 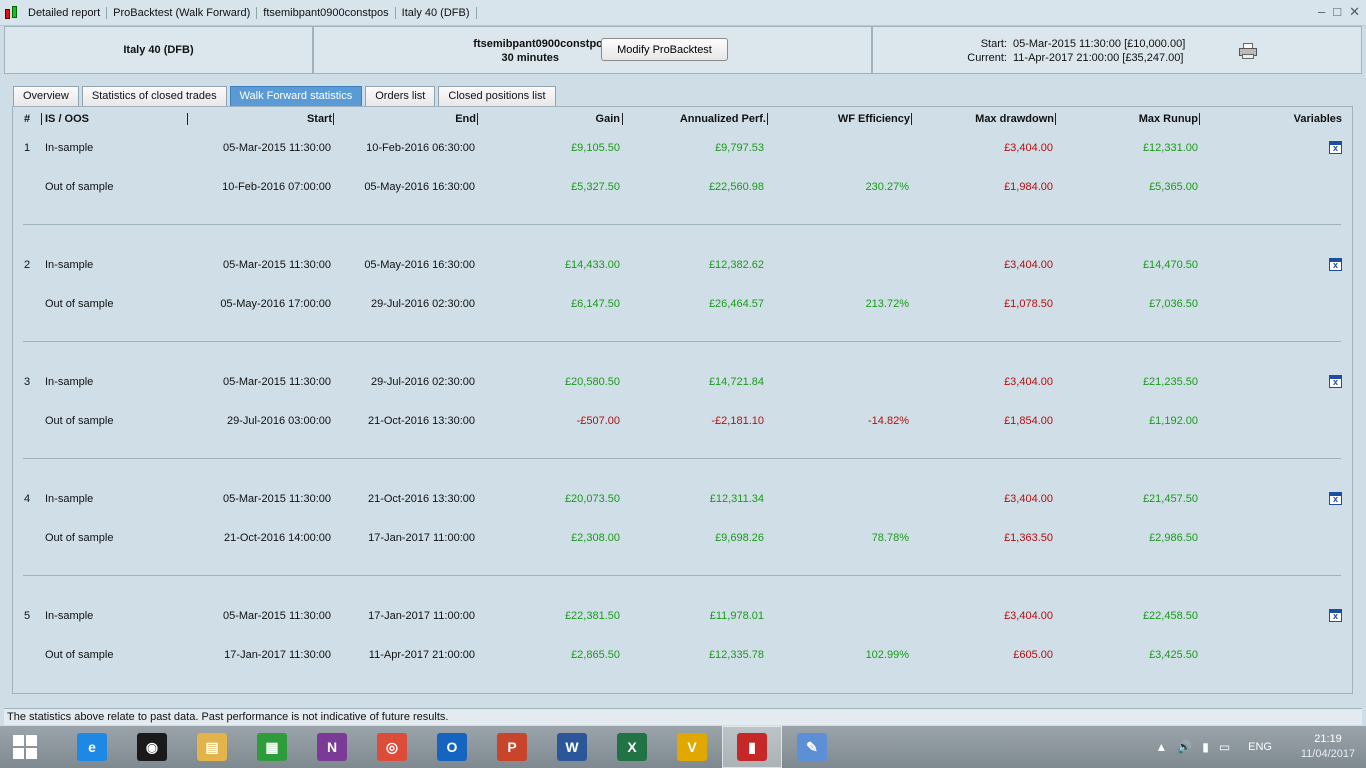 I want to click on instrument-name: Italy 40 (DFB), so click(x=158, y=50).